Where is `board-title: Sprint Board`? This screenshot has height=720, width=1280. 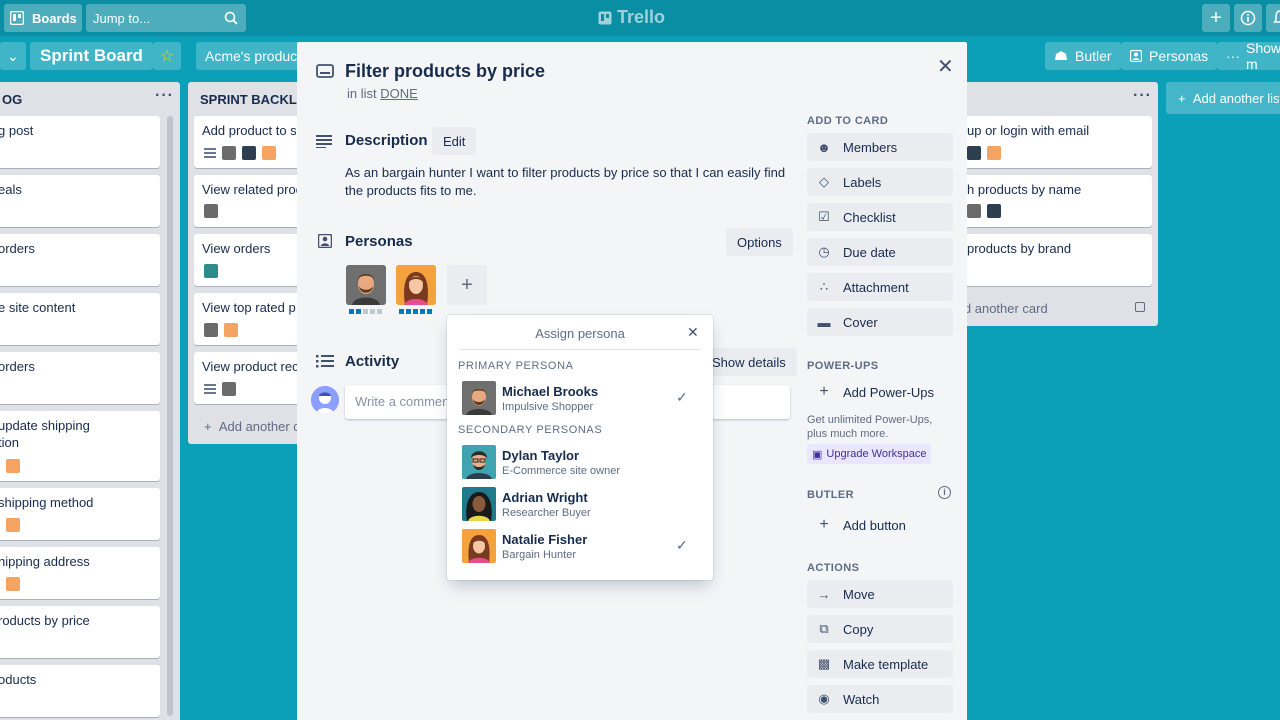 board-title: Sprint Board is located at coordinates (91, 56).